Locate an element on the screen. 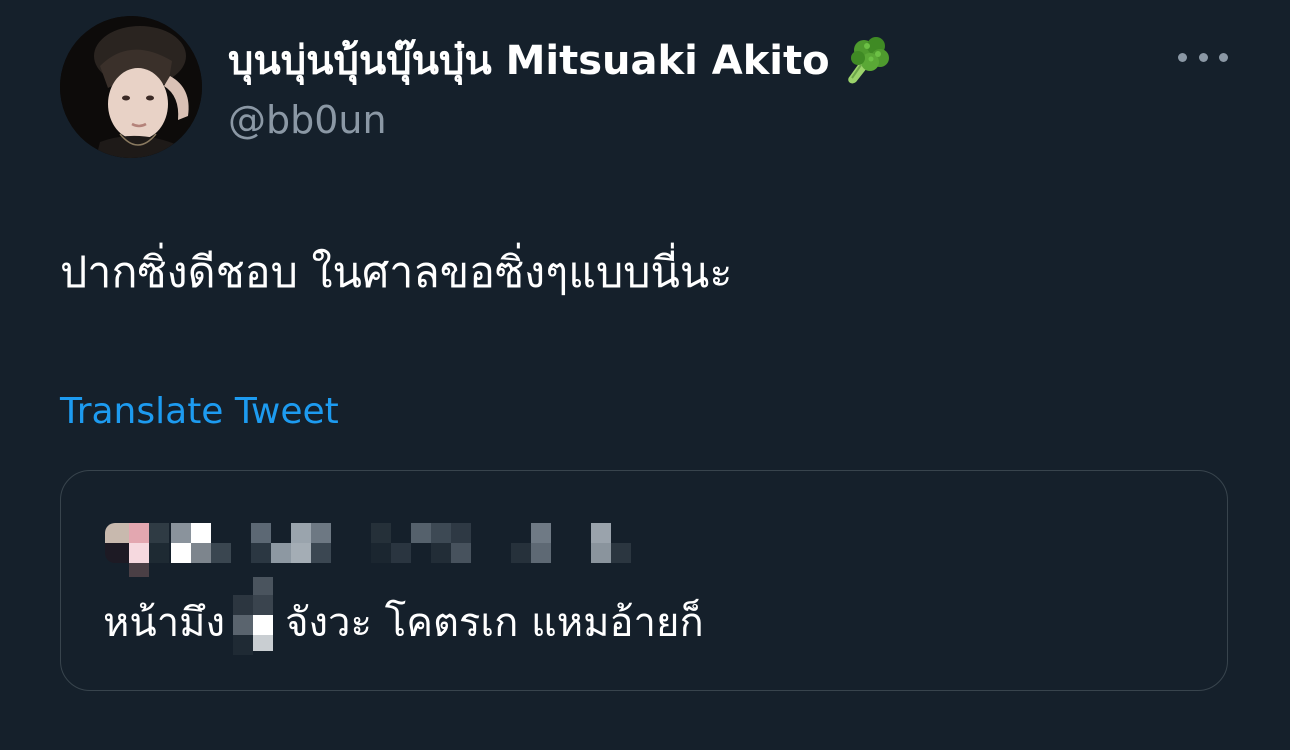  author-avatar is located at coordinates (131, 87).